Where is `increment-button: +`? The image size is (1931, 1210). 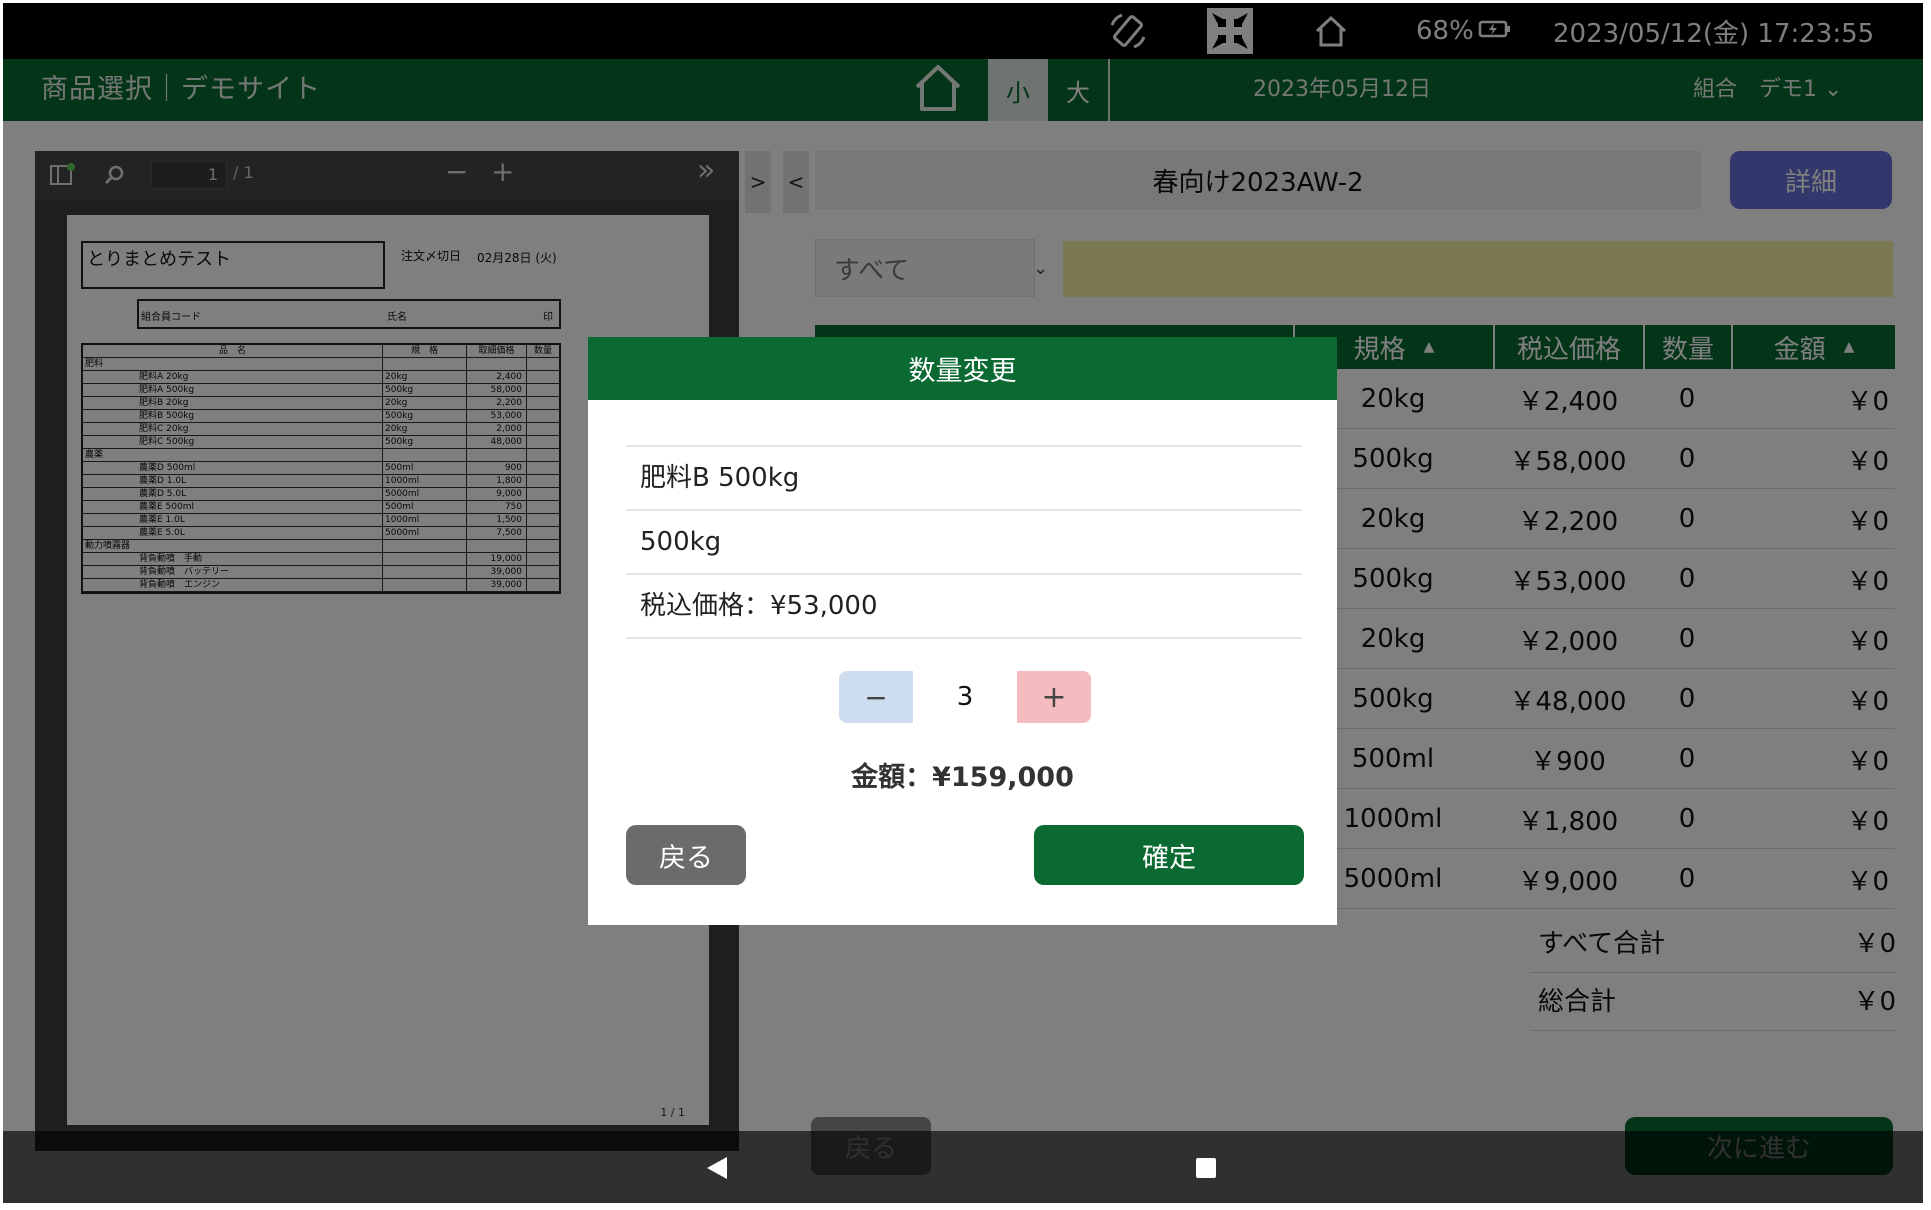 increment-button: + is located at coordinates (1054, 697).